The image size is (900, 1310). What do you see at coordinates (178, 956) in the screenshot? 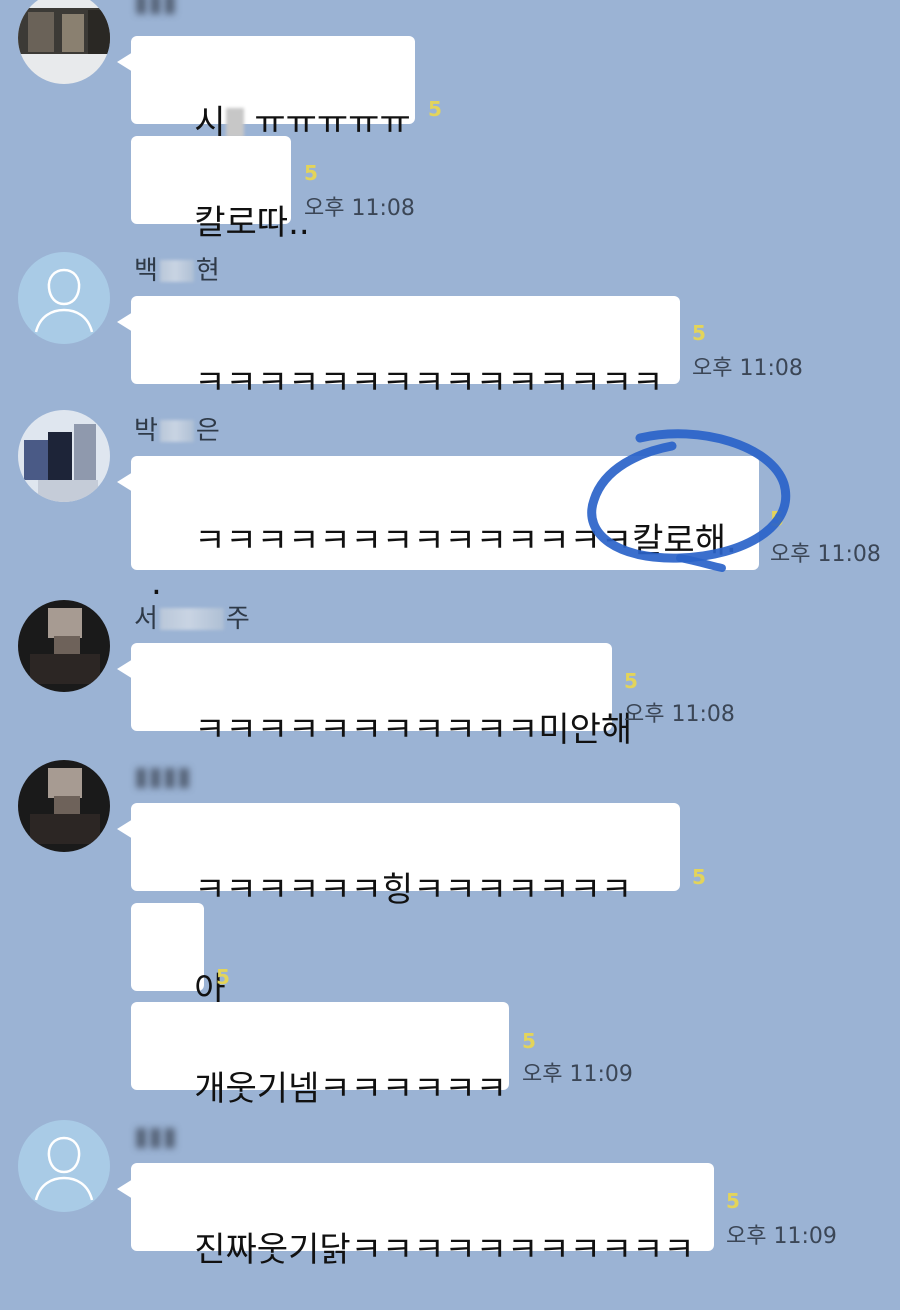
I see `message-bubble: 아` at bounding box center [178, 956].